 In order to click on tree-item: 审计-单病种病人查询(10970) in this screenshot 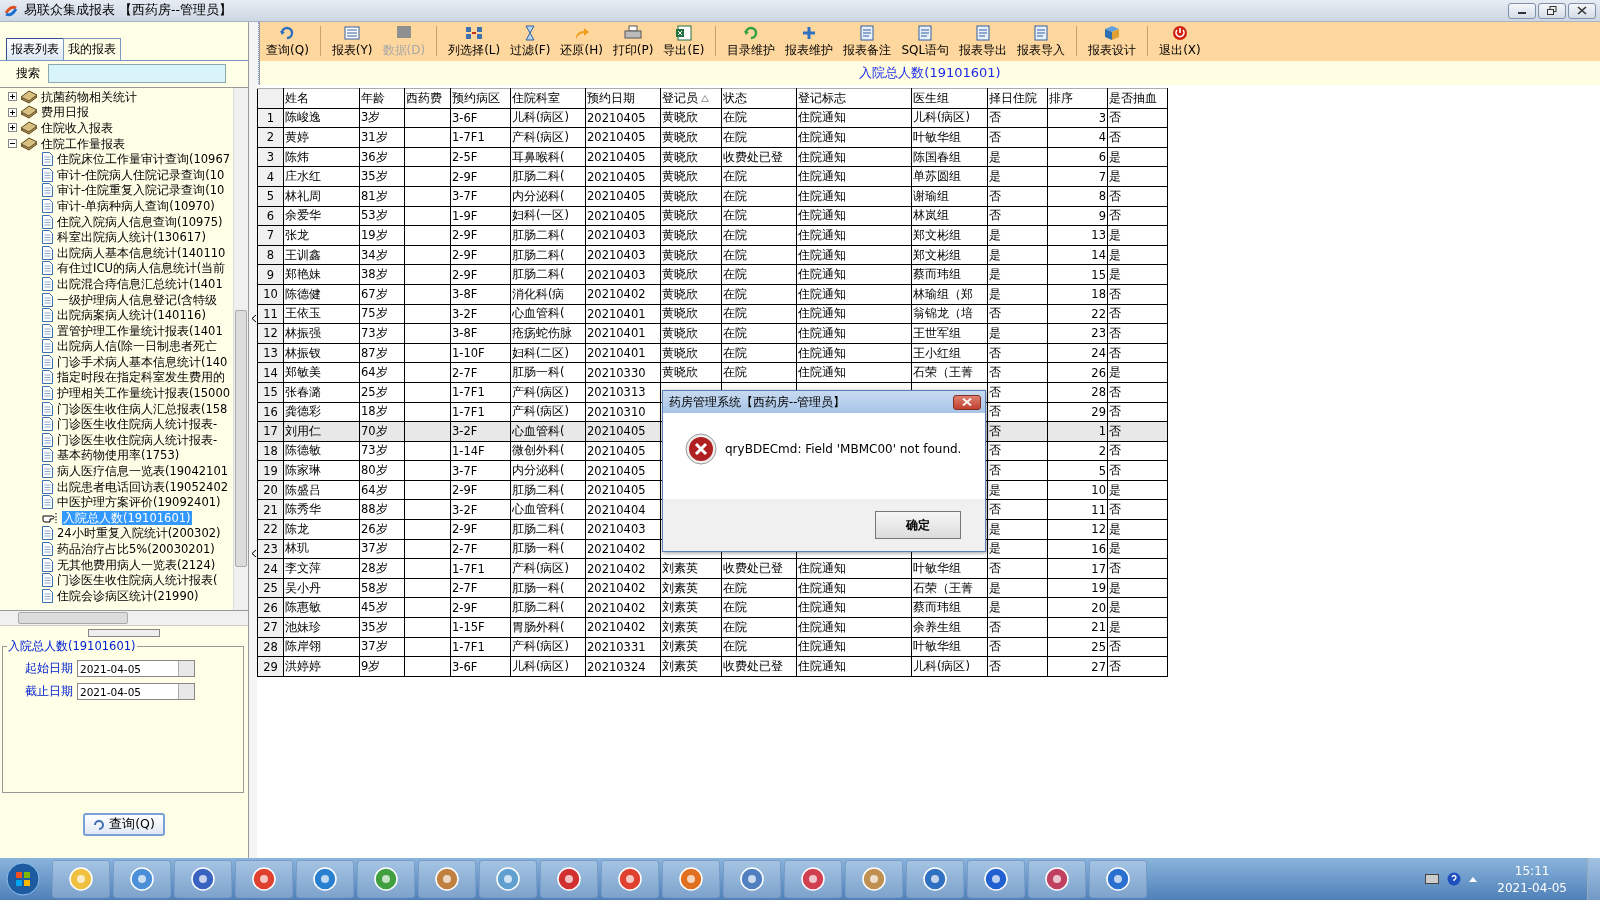, I will do `click(136, 205)`.